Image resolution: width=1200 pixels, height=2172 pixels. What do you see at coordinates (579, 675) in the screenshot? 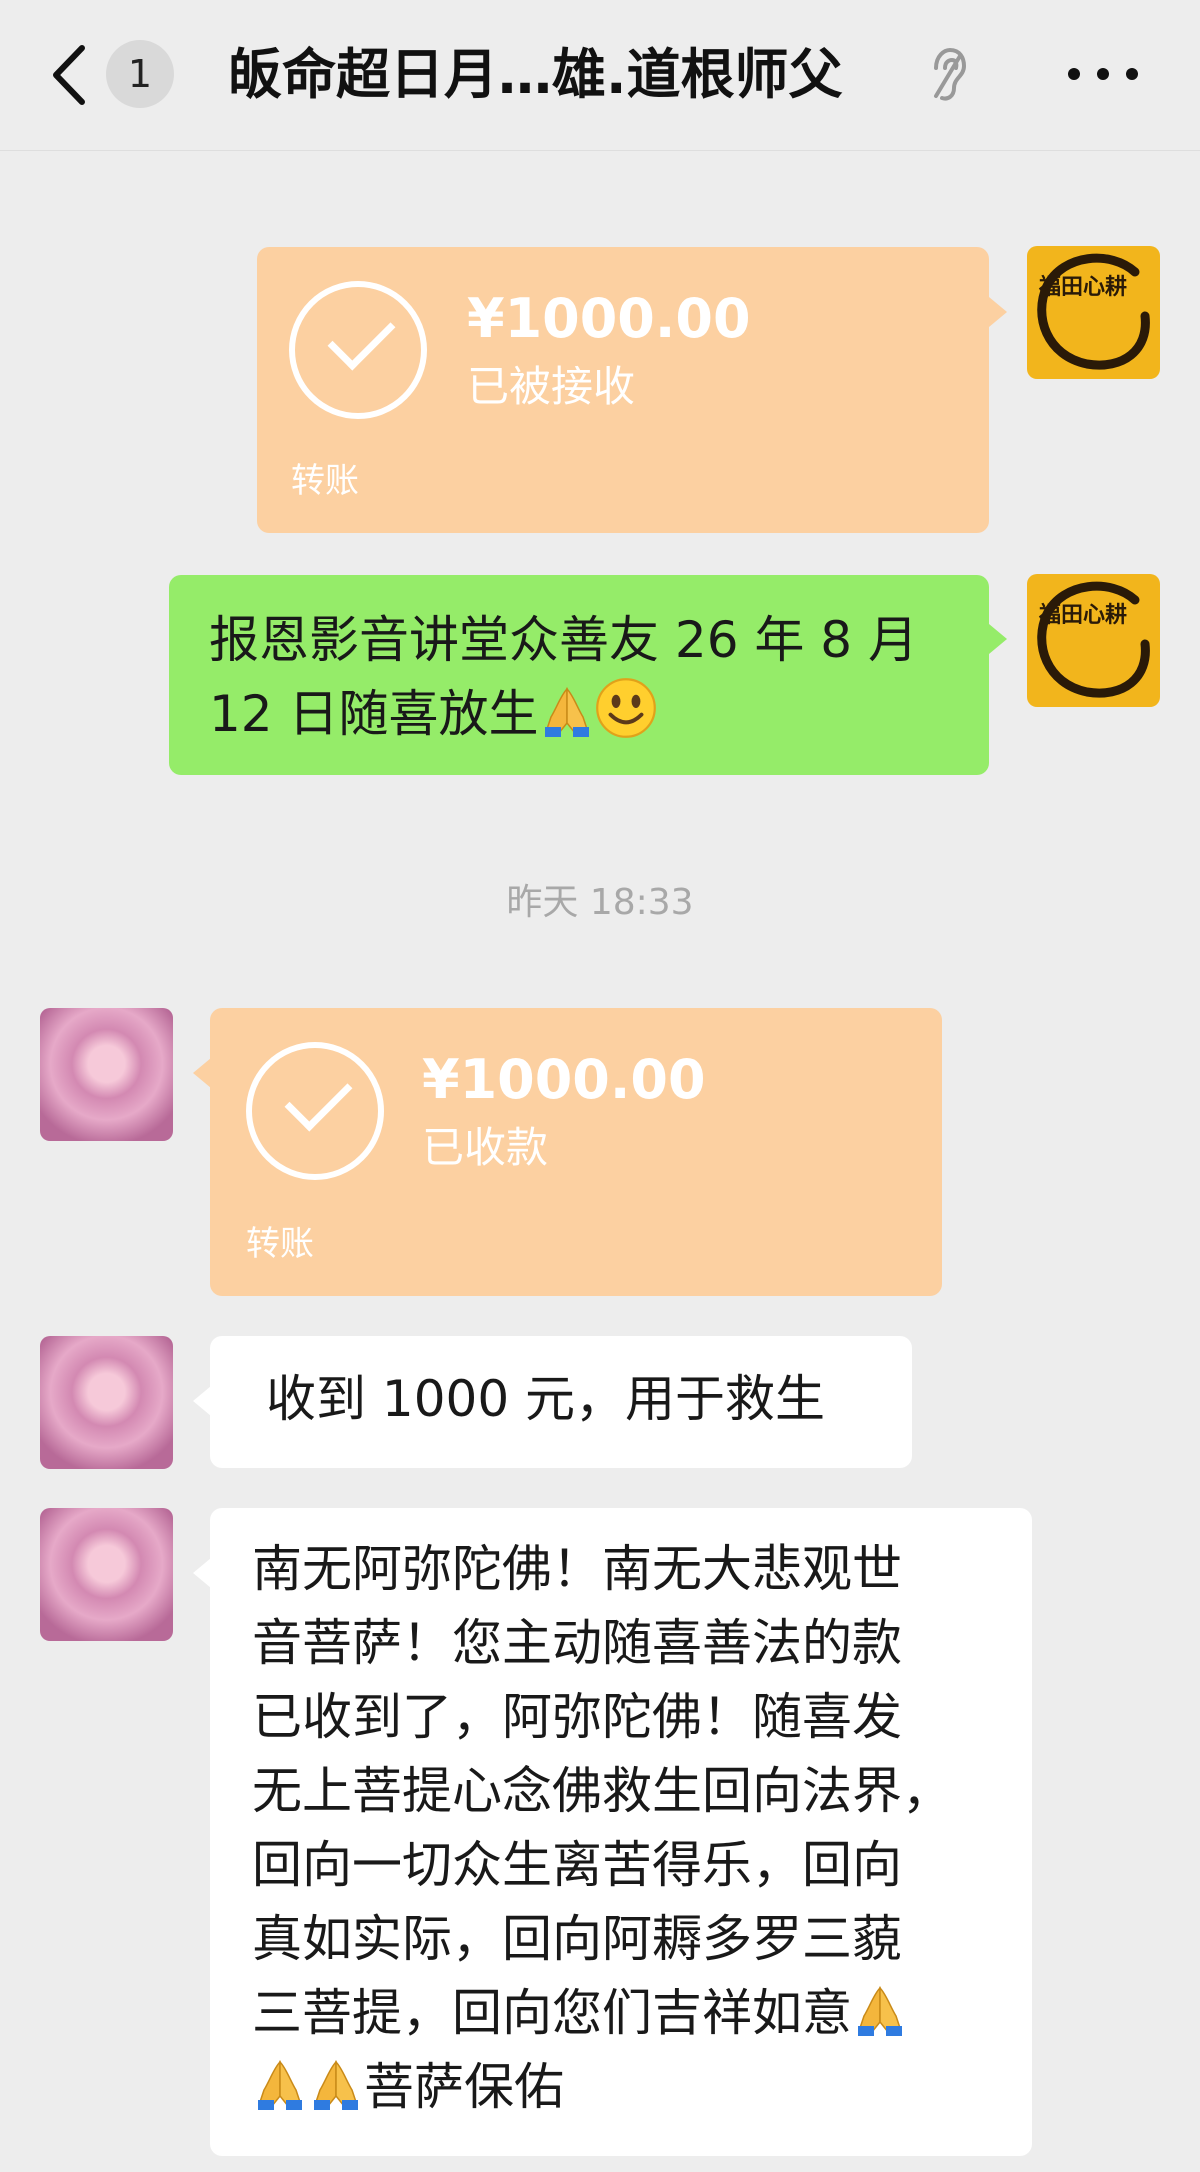
I see `message-bubble-sent: 报恩影音讲堂众善友 26 年 8 月 12 日随喜放生` at bounding box center [579, 675].